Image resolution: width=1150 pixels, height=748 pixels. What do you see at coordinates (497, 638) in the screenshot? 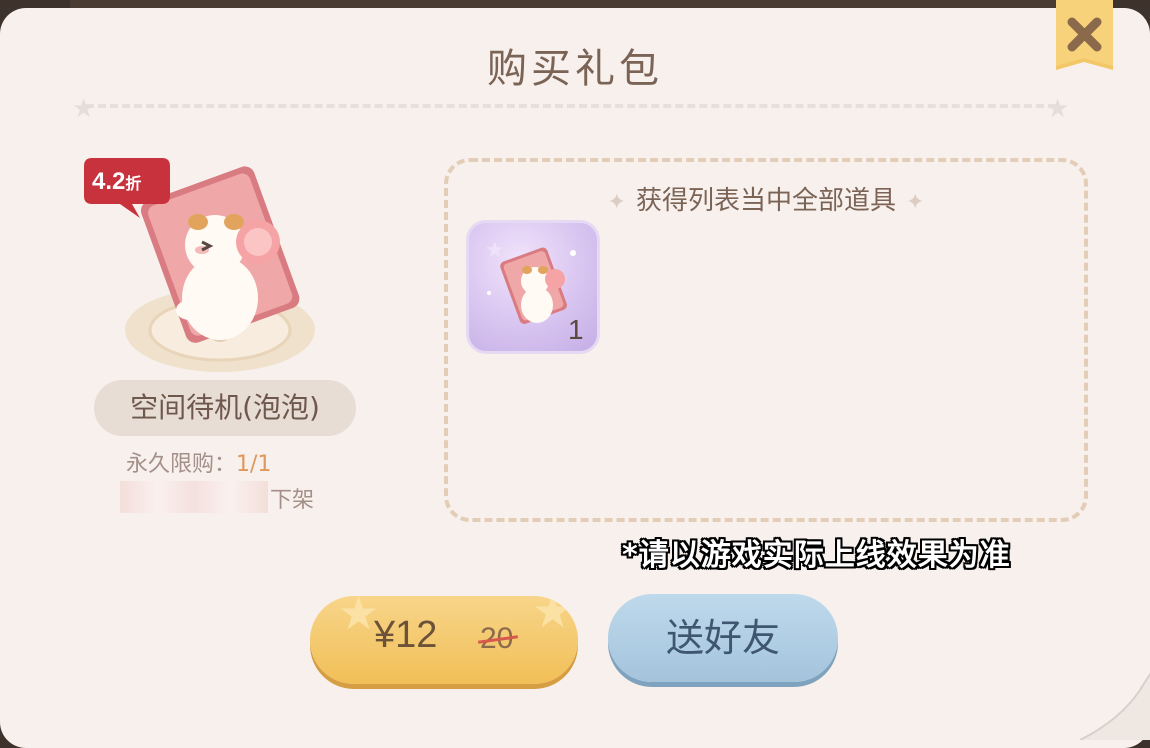
I see `original-price: 20` at bounding box center [497, 638].